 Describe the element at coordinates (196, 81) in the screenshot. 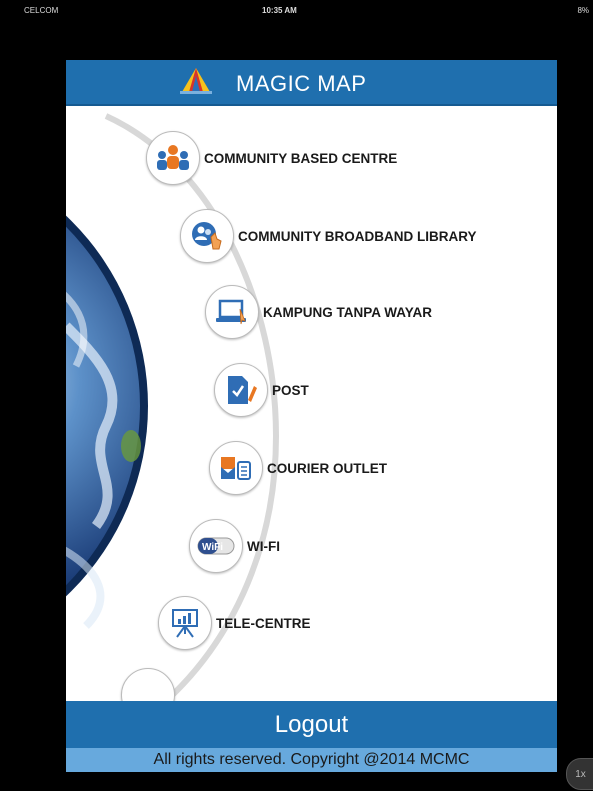

I see `triangle-logo-icon` at that location.